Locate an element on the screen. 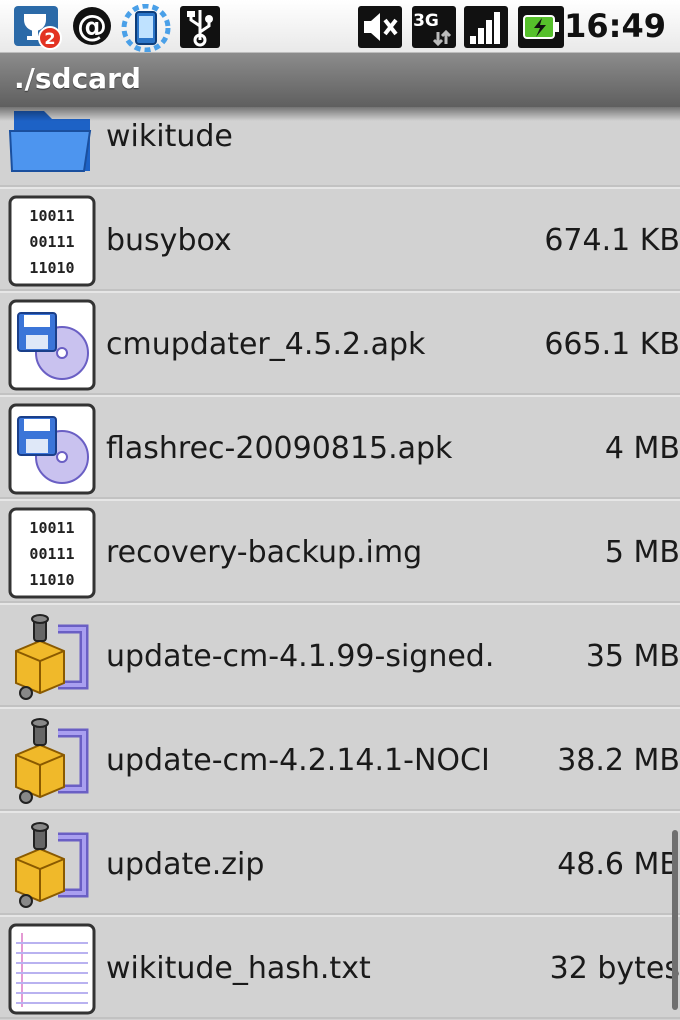 Image resolution: width=680 pixels, height=1020 pixels. battery-icon is located at coordinates (541, 27).